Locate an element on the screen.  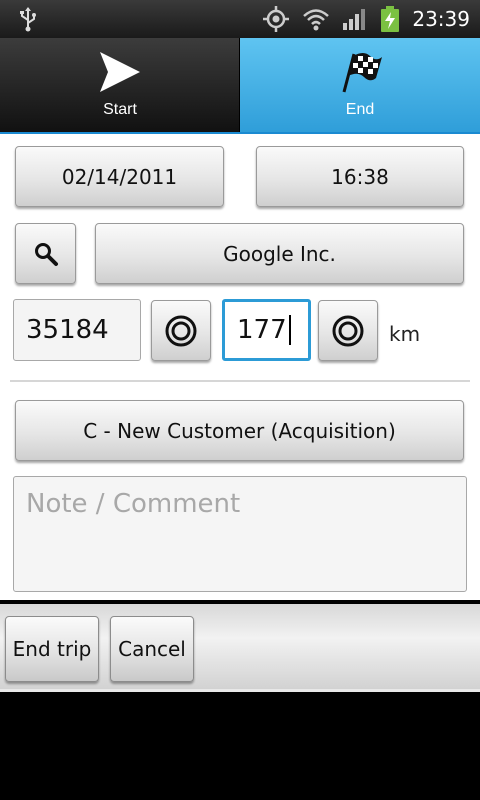
wifi-icon is located at coordinates (316, 20).